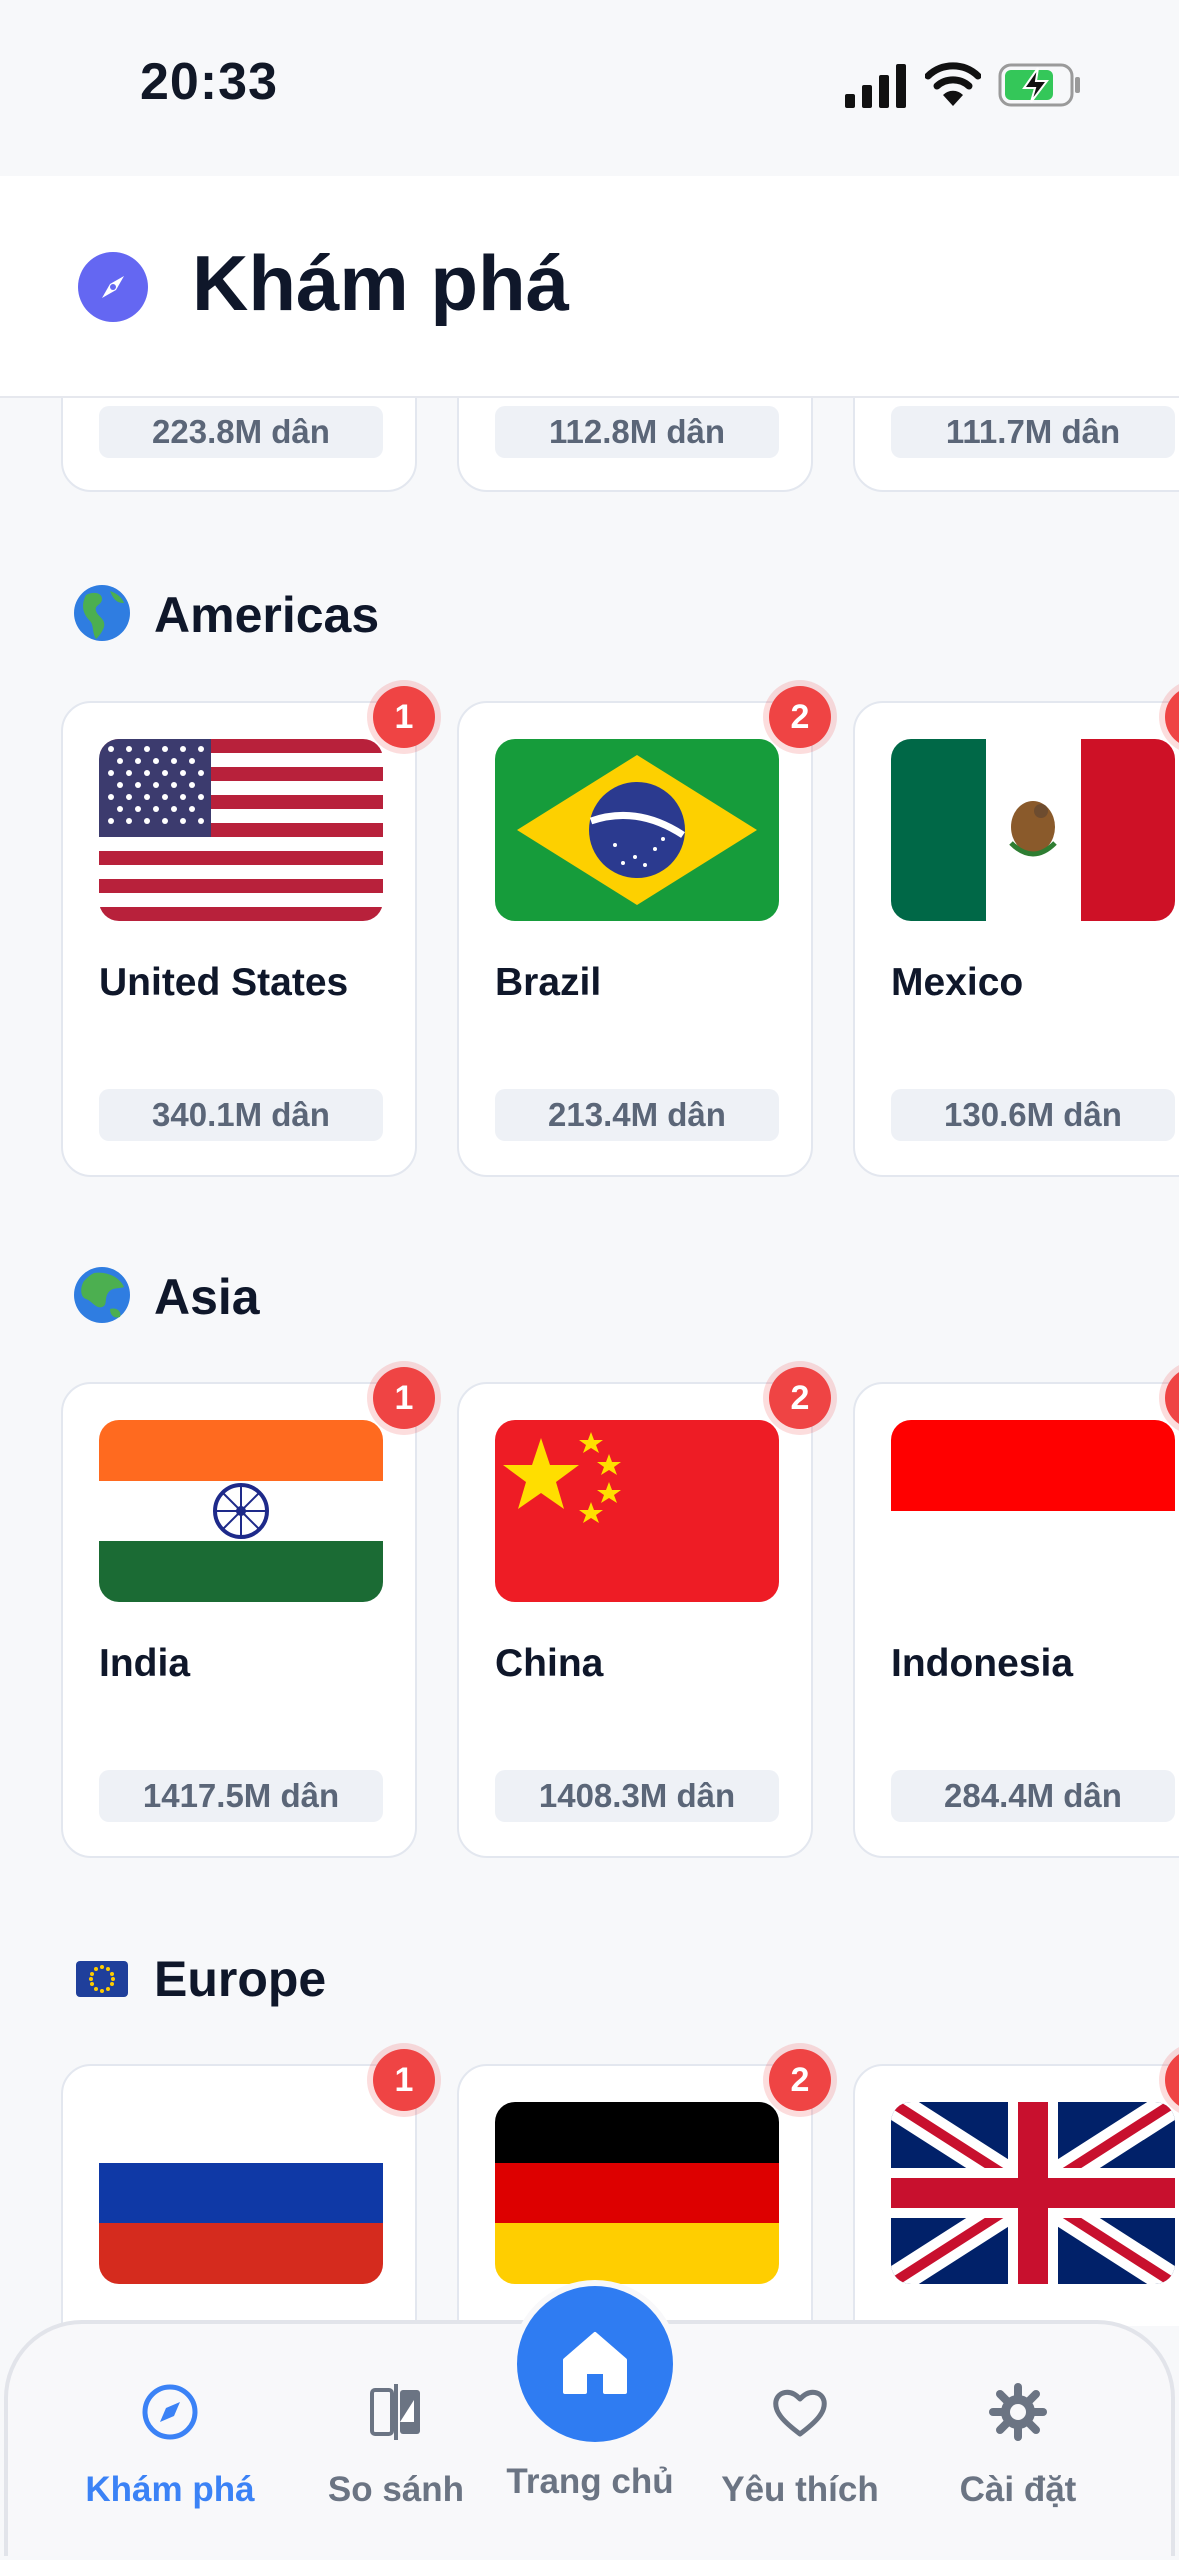 This screenshot has width=1179, height=2560. Describe the element at coordinates (102, 1979) in the screenshot. I see `eu-flag-icon` at that location.